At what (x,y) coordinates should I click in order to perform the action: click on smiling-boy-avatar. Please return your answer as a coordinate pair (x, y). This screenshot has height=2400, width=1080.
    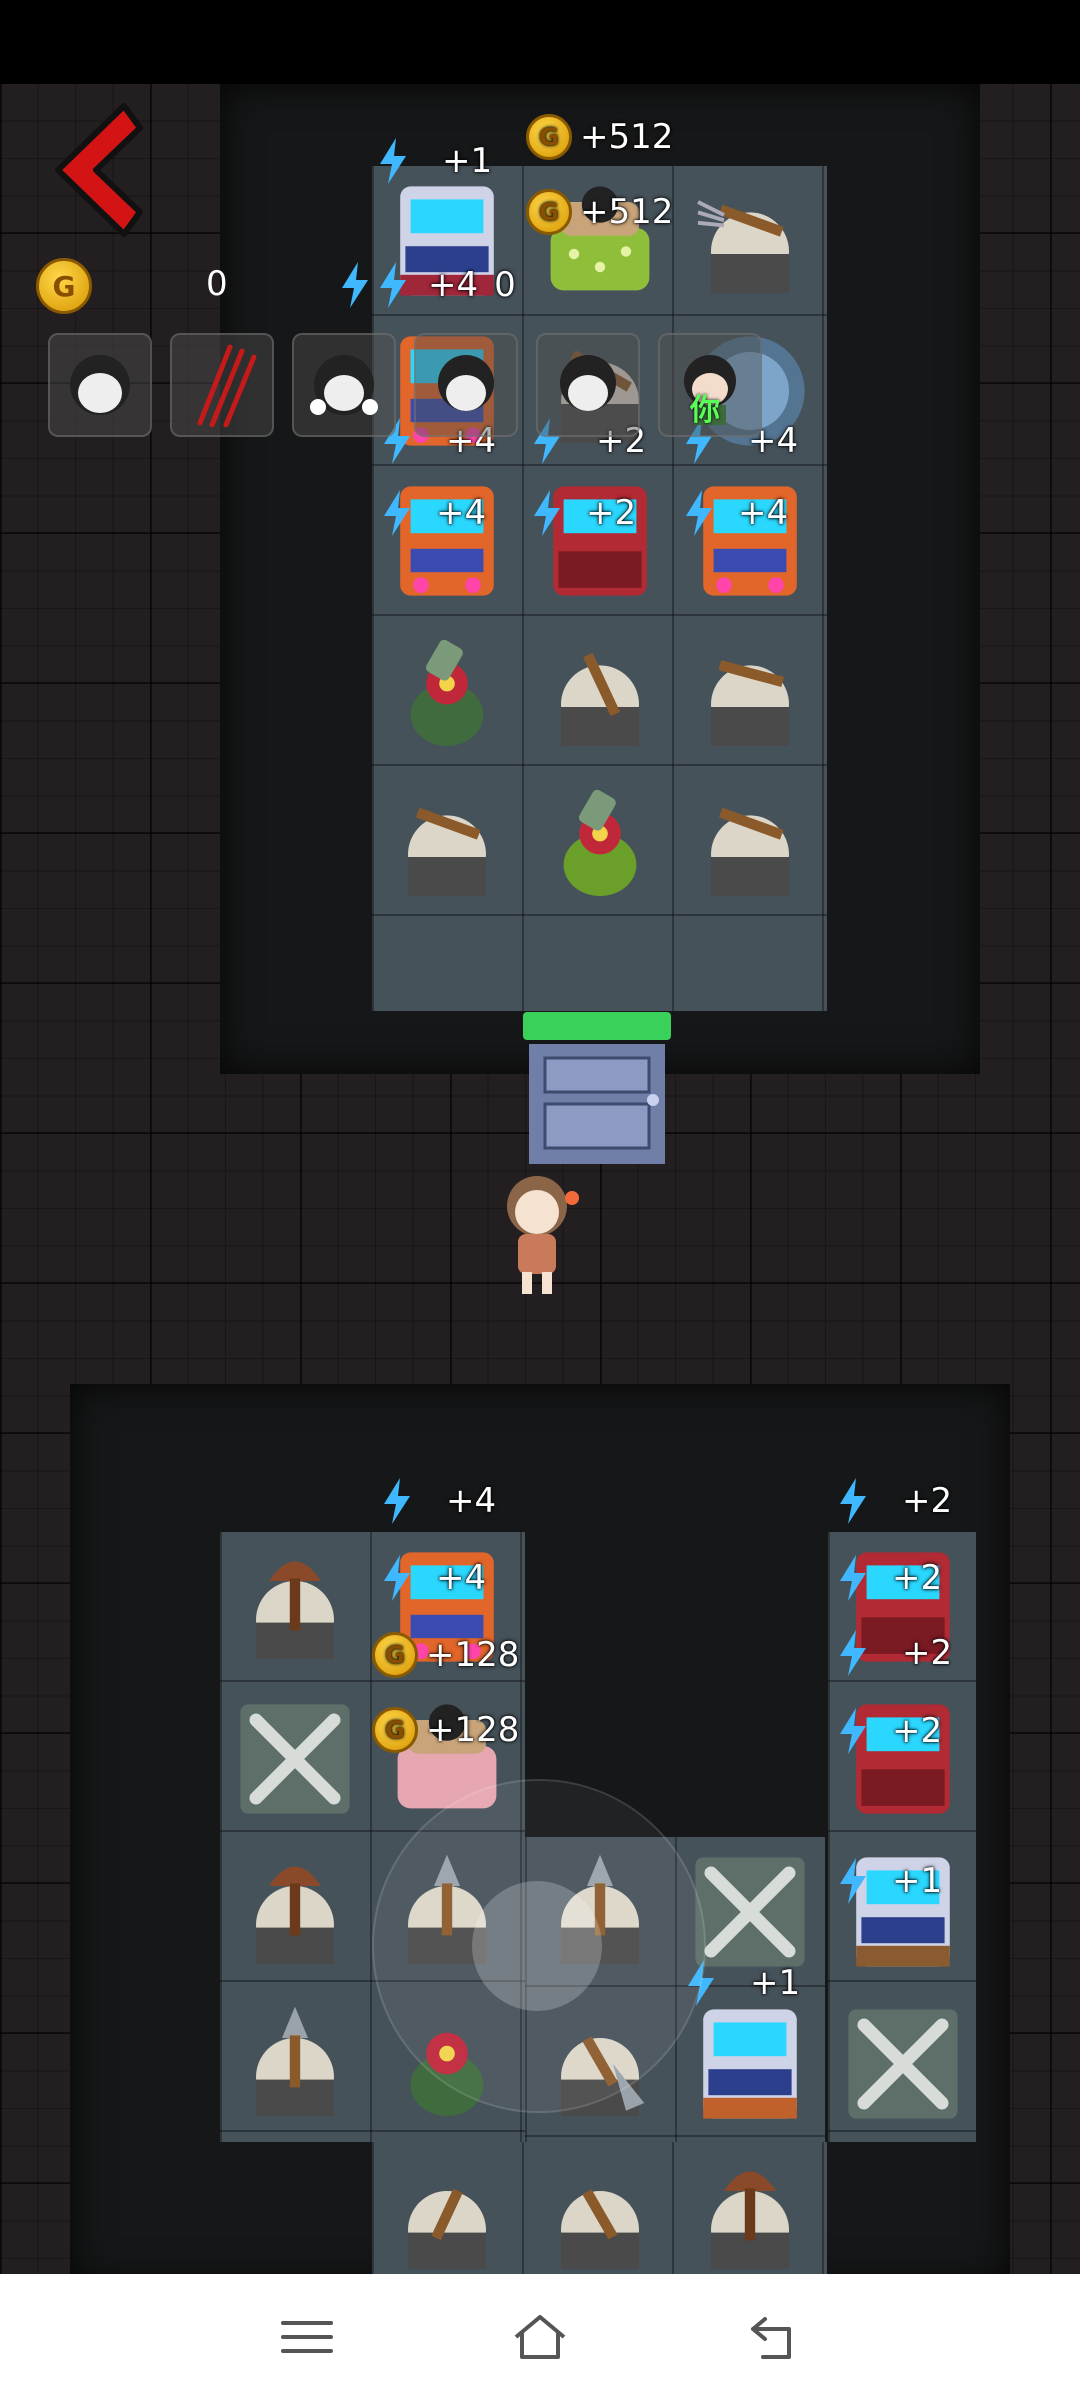
    Looking at the image, I should click on (466, 385).